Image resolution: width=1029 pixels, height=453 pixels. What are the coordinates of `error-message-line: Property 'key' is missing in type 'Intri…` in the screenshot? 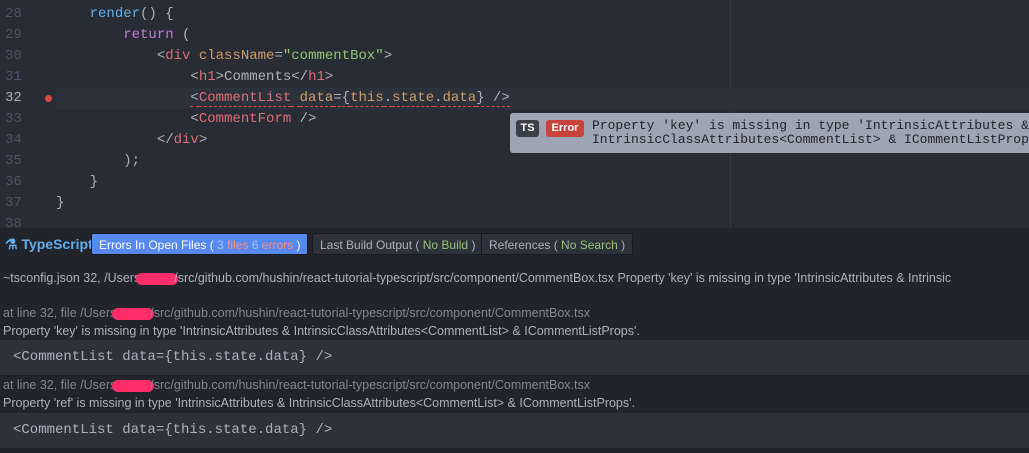 It's located at (810, 125).